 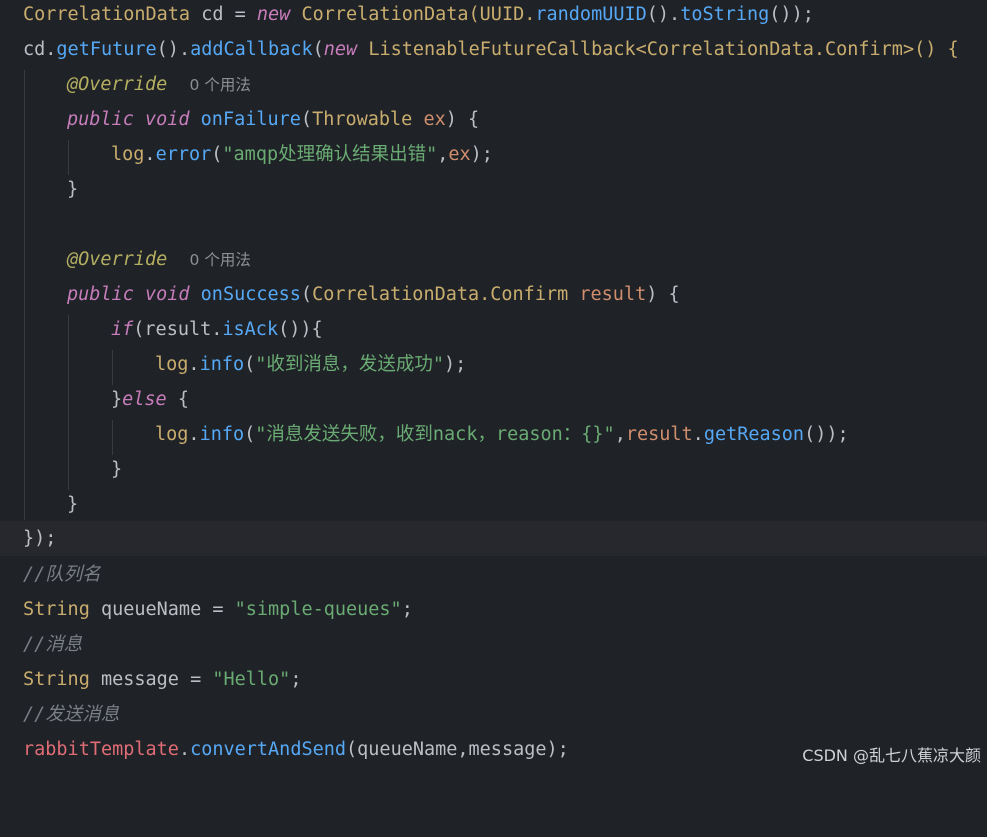 I want to click on code-line: //消息, so click(x=493, y=644).